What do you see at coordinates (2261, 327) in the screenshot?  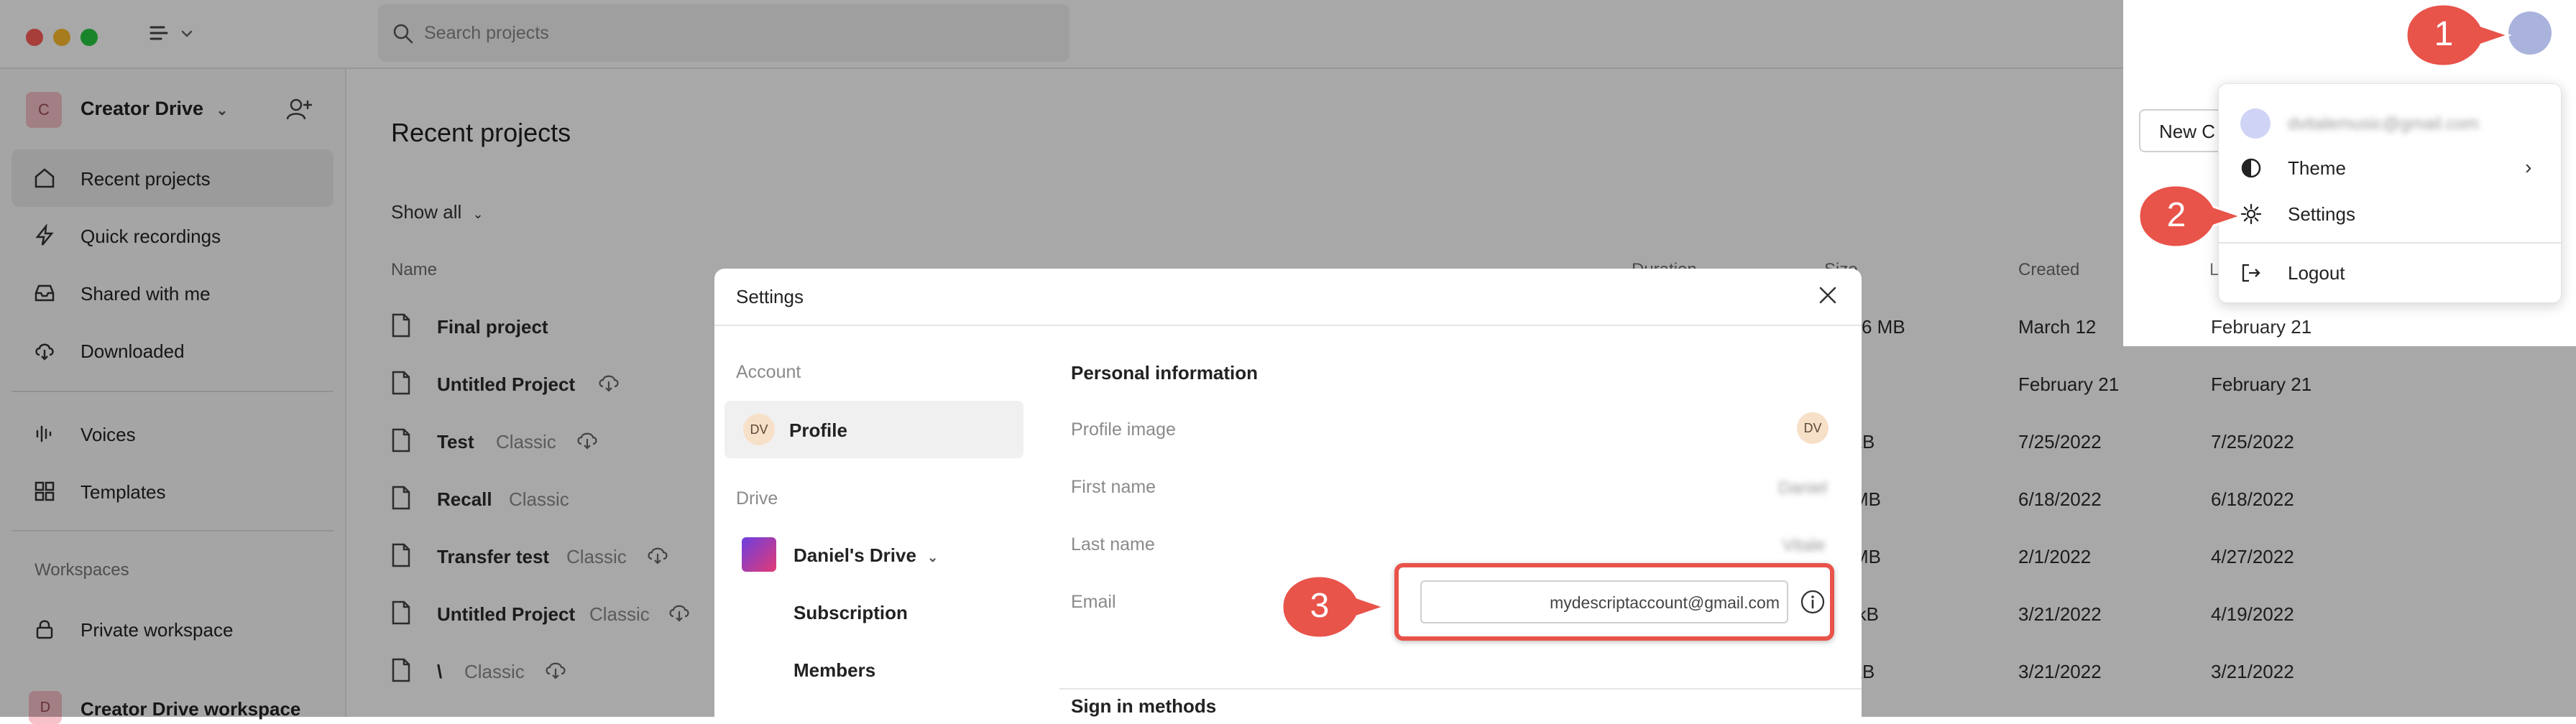 I see `row-last-modified: February 21` at bounding box center [2261, 327].